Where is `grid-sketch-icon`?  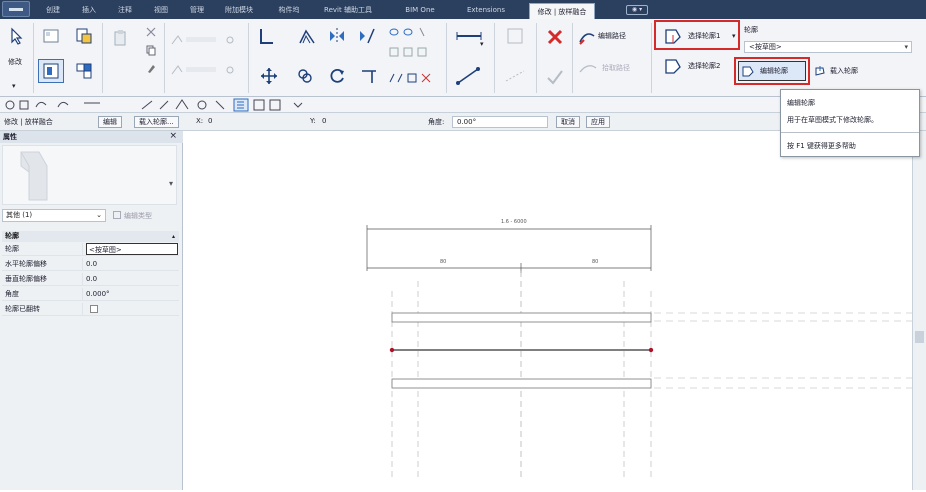
grid-sketch-icon is located at coordinates (51, 71).